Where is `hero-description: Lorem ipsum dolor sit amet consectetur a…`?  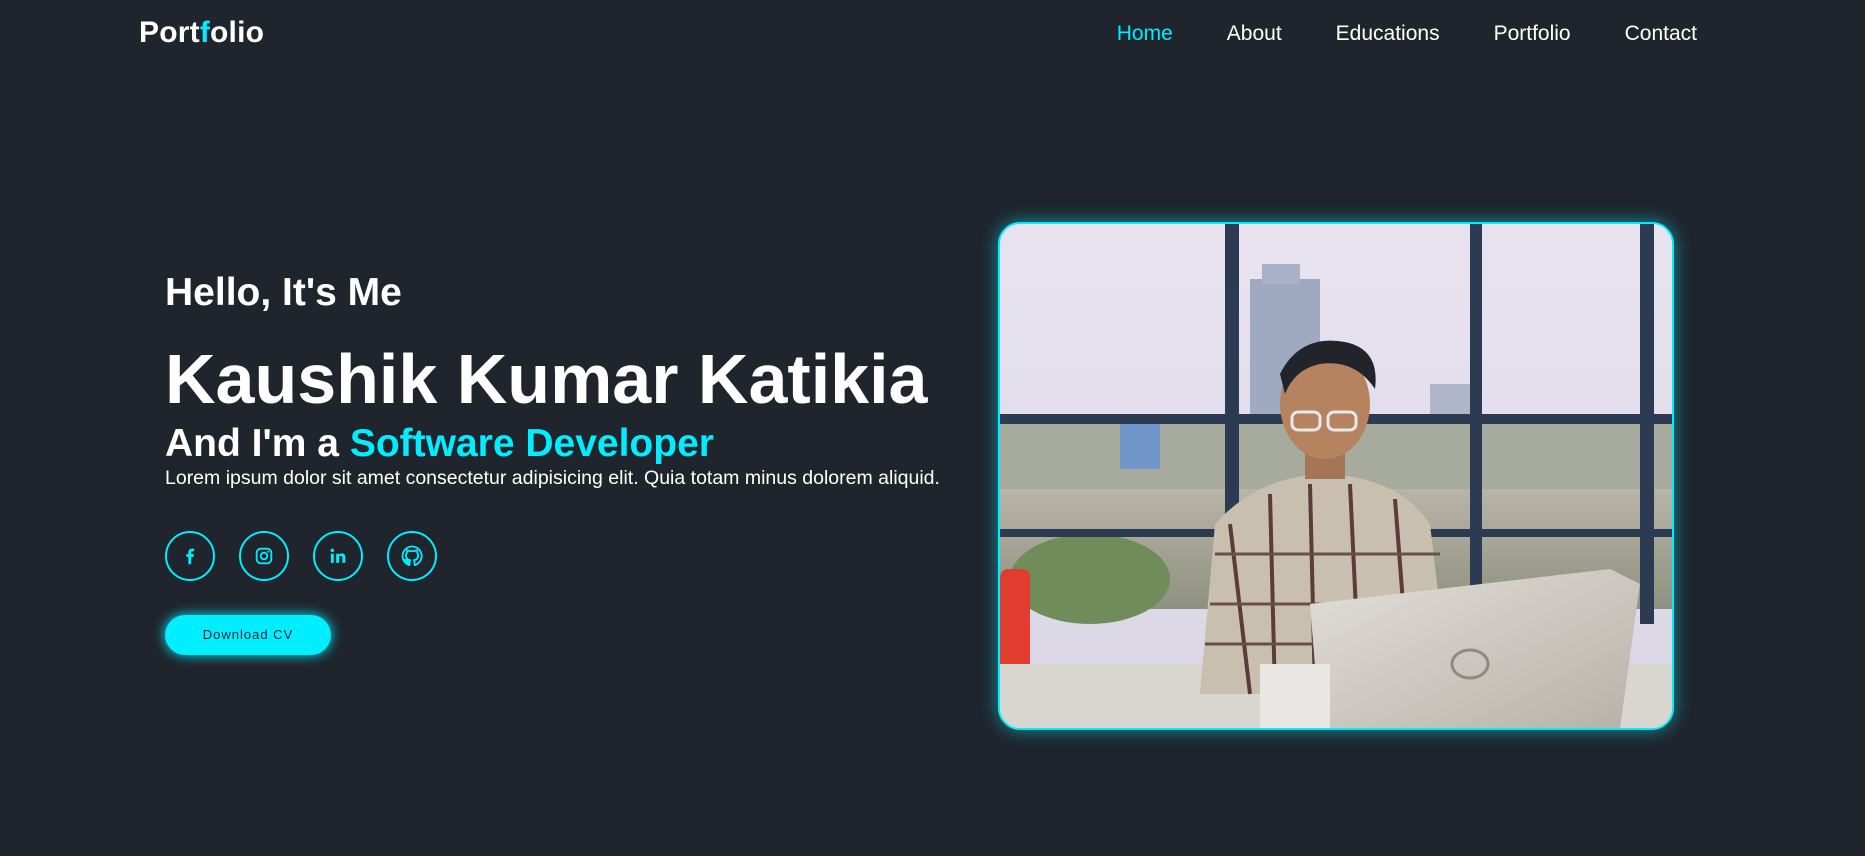
hero-description: Lorem ipsum dolor sit amet consectetur a… is located at coordinates (552, 478).